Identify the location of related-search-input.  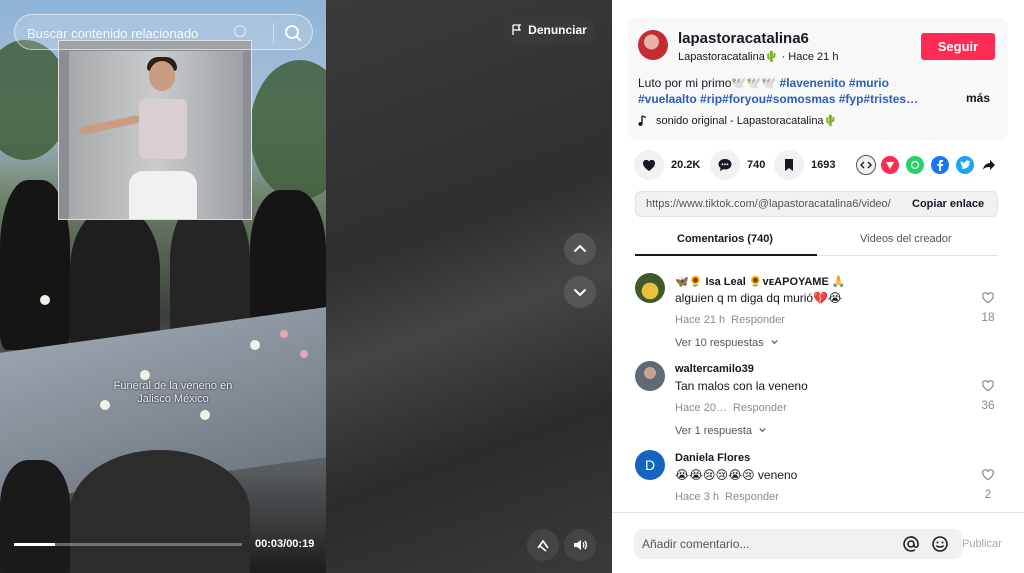
(132, 33).